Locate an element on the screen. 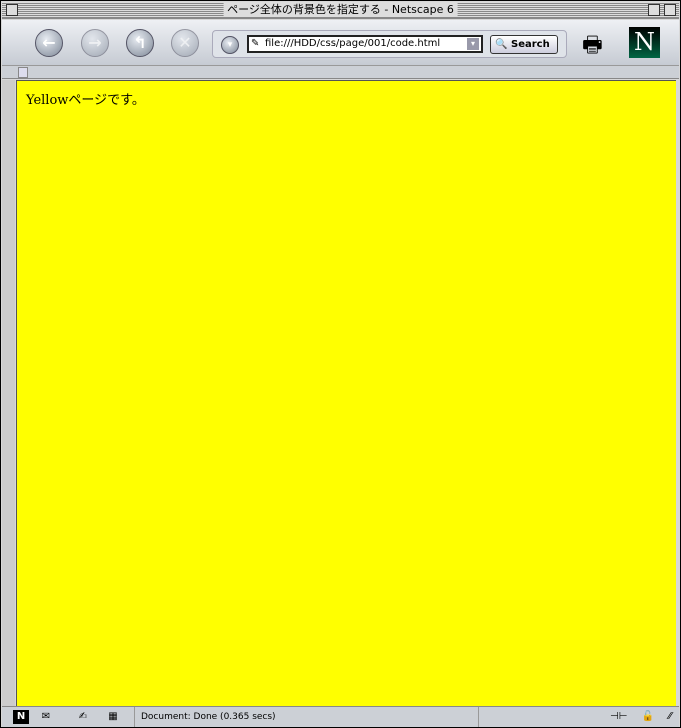 The image size is (681, 728). online-icon: ⊣⊢ is located at coordinates (618, 717).